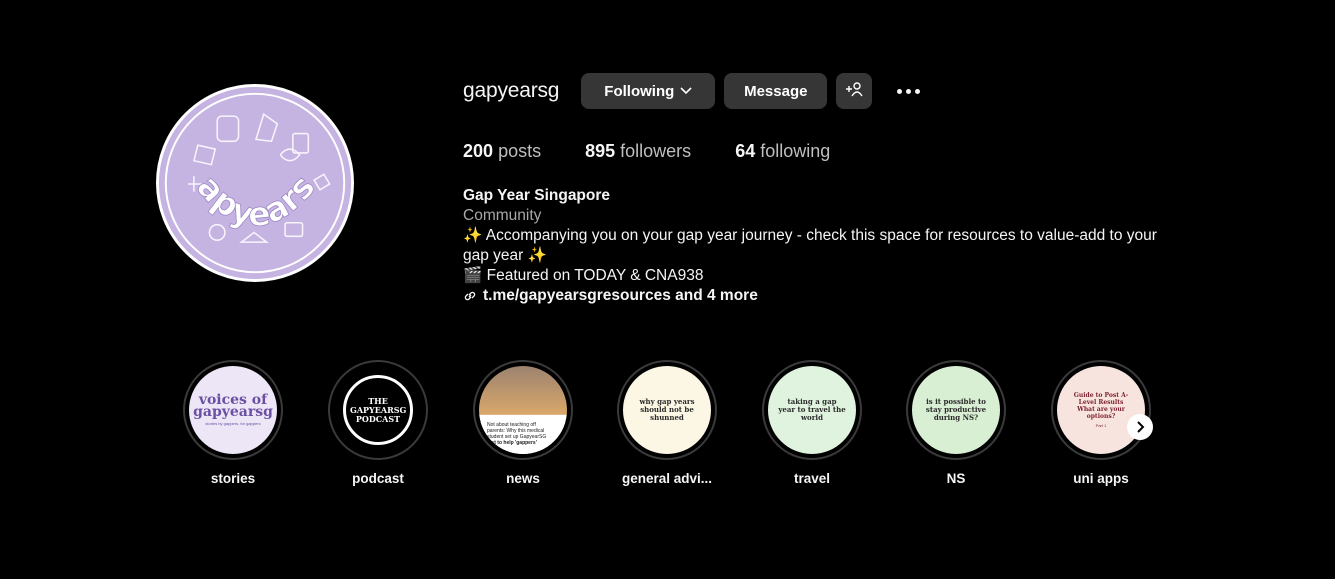 This screenshot has height=579, width=1335. What do you see at coordinates (523, 478) in the screenshot?
I see `highlight-label: news` at bounding box center [523, 478].